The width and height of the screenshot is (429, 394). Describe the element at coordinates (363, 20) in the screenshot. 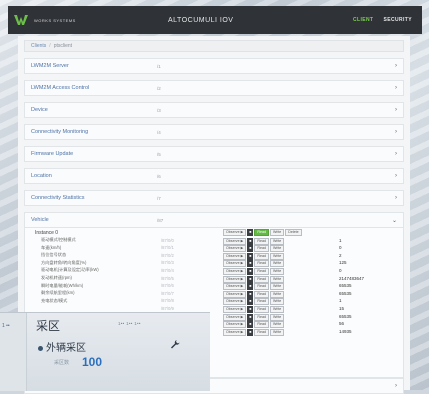

I see `nav-client: CLIENT` at that location.